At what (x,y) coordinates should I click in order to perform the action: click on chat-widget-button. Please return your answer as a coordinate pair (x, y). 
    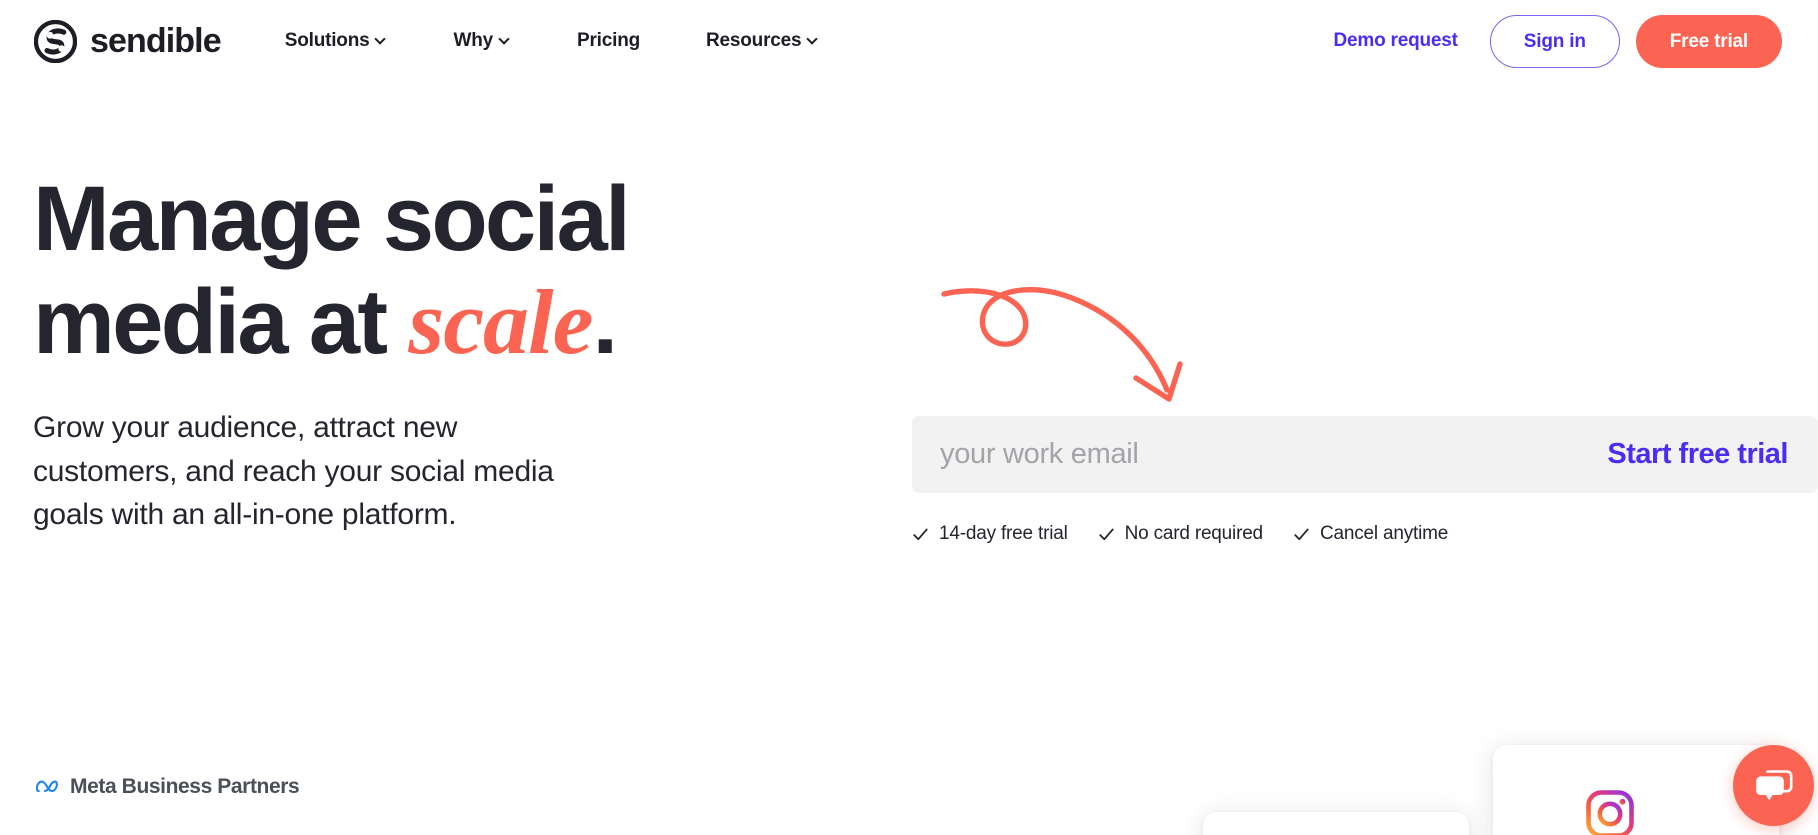
    Looking at the image, I should click on (1773, 785).